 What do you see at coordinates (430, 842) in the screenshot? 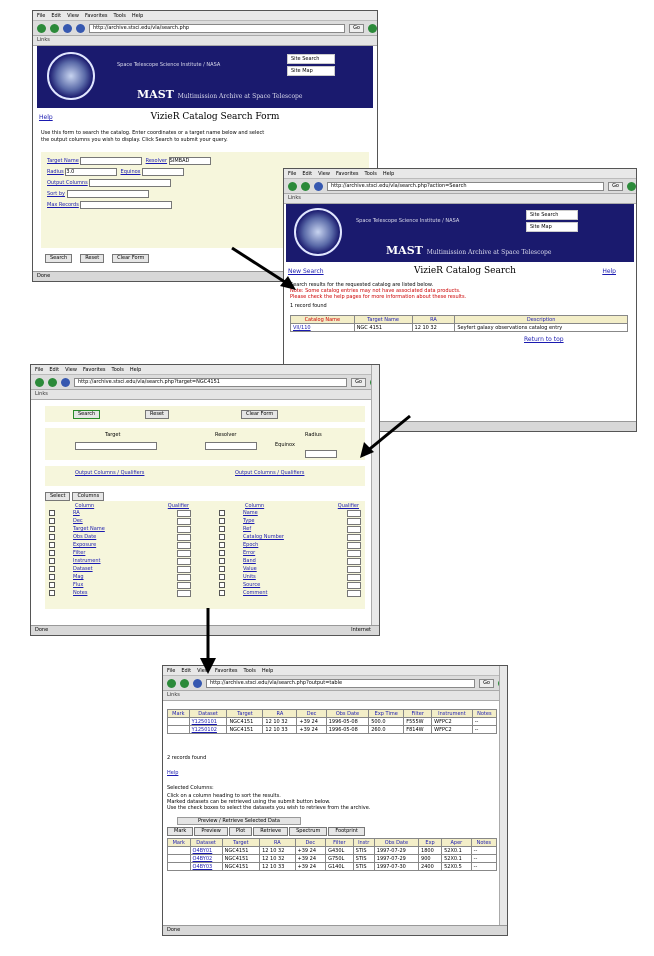
I see `column-header: Exp` at bounding box center [430, 842].